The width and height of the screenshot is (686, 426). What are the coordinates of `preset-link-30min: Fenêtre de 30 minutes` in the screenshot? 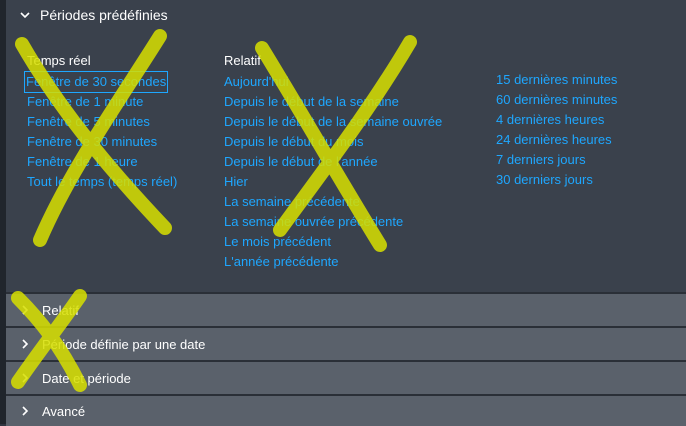 It's located at (102, 142).